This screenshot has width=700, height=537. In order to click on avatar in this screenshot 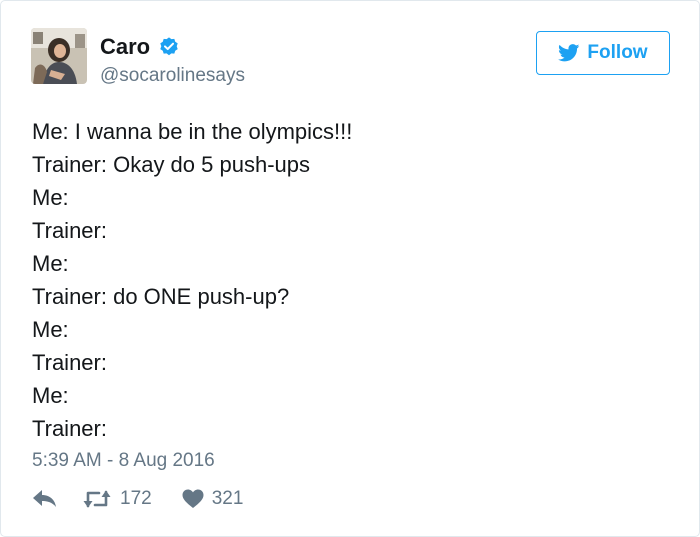, I will do `click(59, 56)`.